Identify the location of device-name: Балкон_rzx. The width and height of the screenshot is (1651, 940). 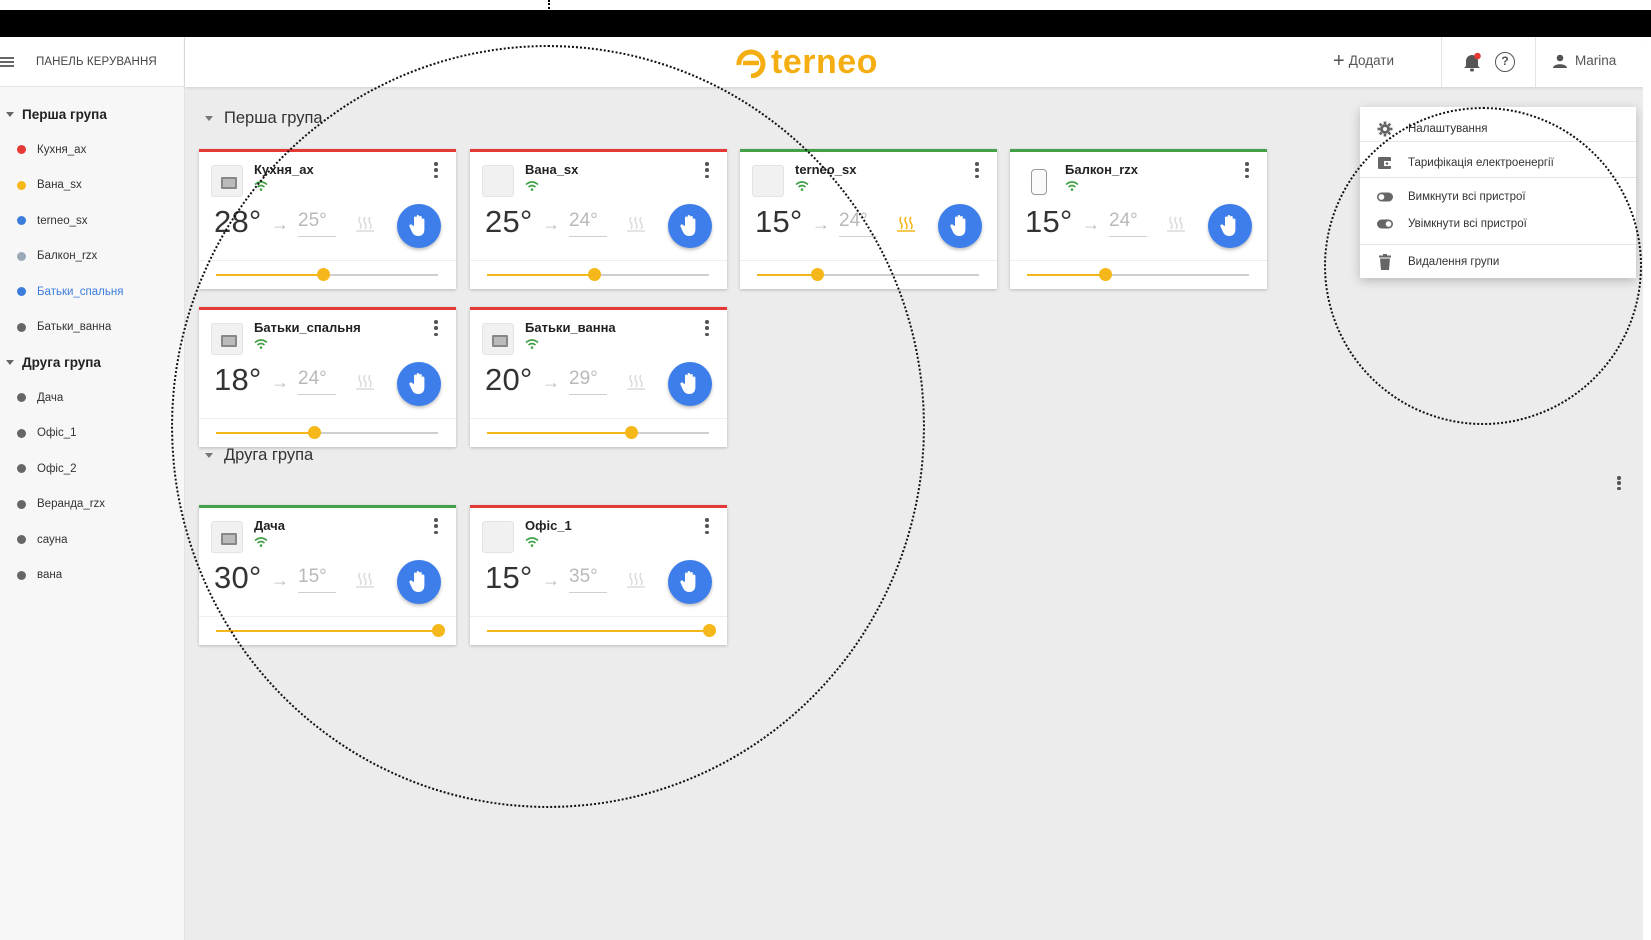
(1101, 169).